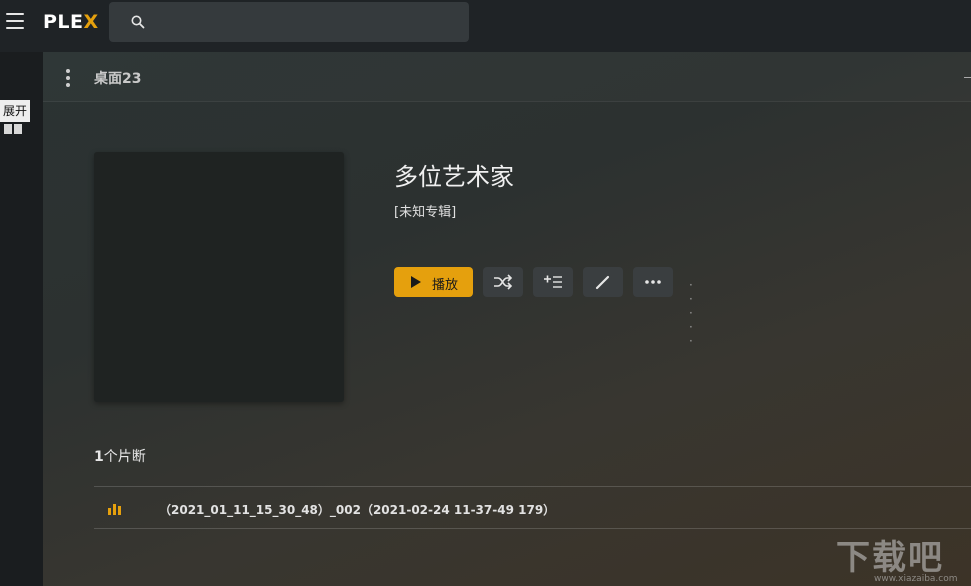 The image size is (971, 586). Describe the element at coordinates (693, 313) in the screenshot. I see `rating-dots: · · · · ·` at that location.